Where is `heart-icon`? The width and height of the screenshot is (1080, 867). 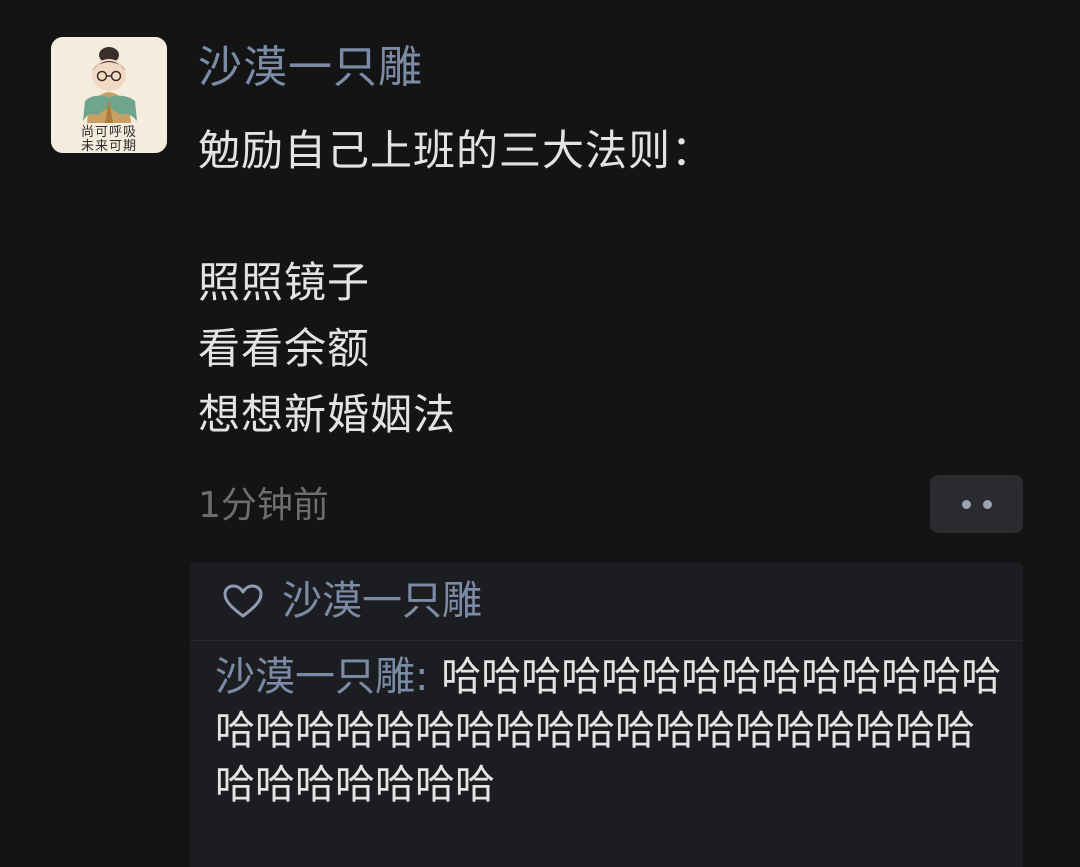 heart-icon is located at coordinates (243, 601).